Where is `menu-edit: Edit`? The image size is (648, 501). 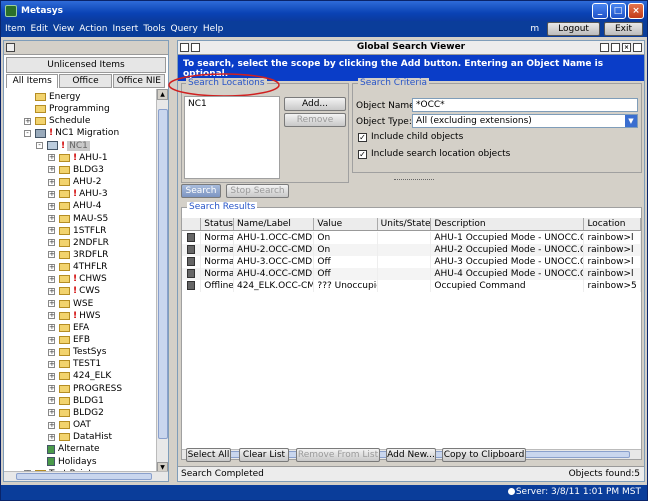 menu-edit: Edit is located at coordinates (39, 29).